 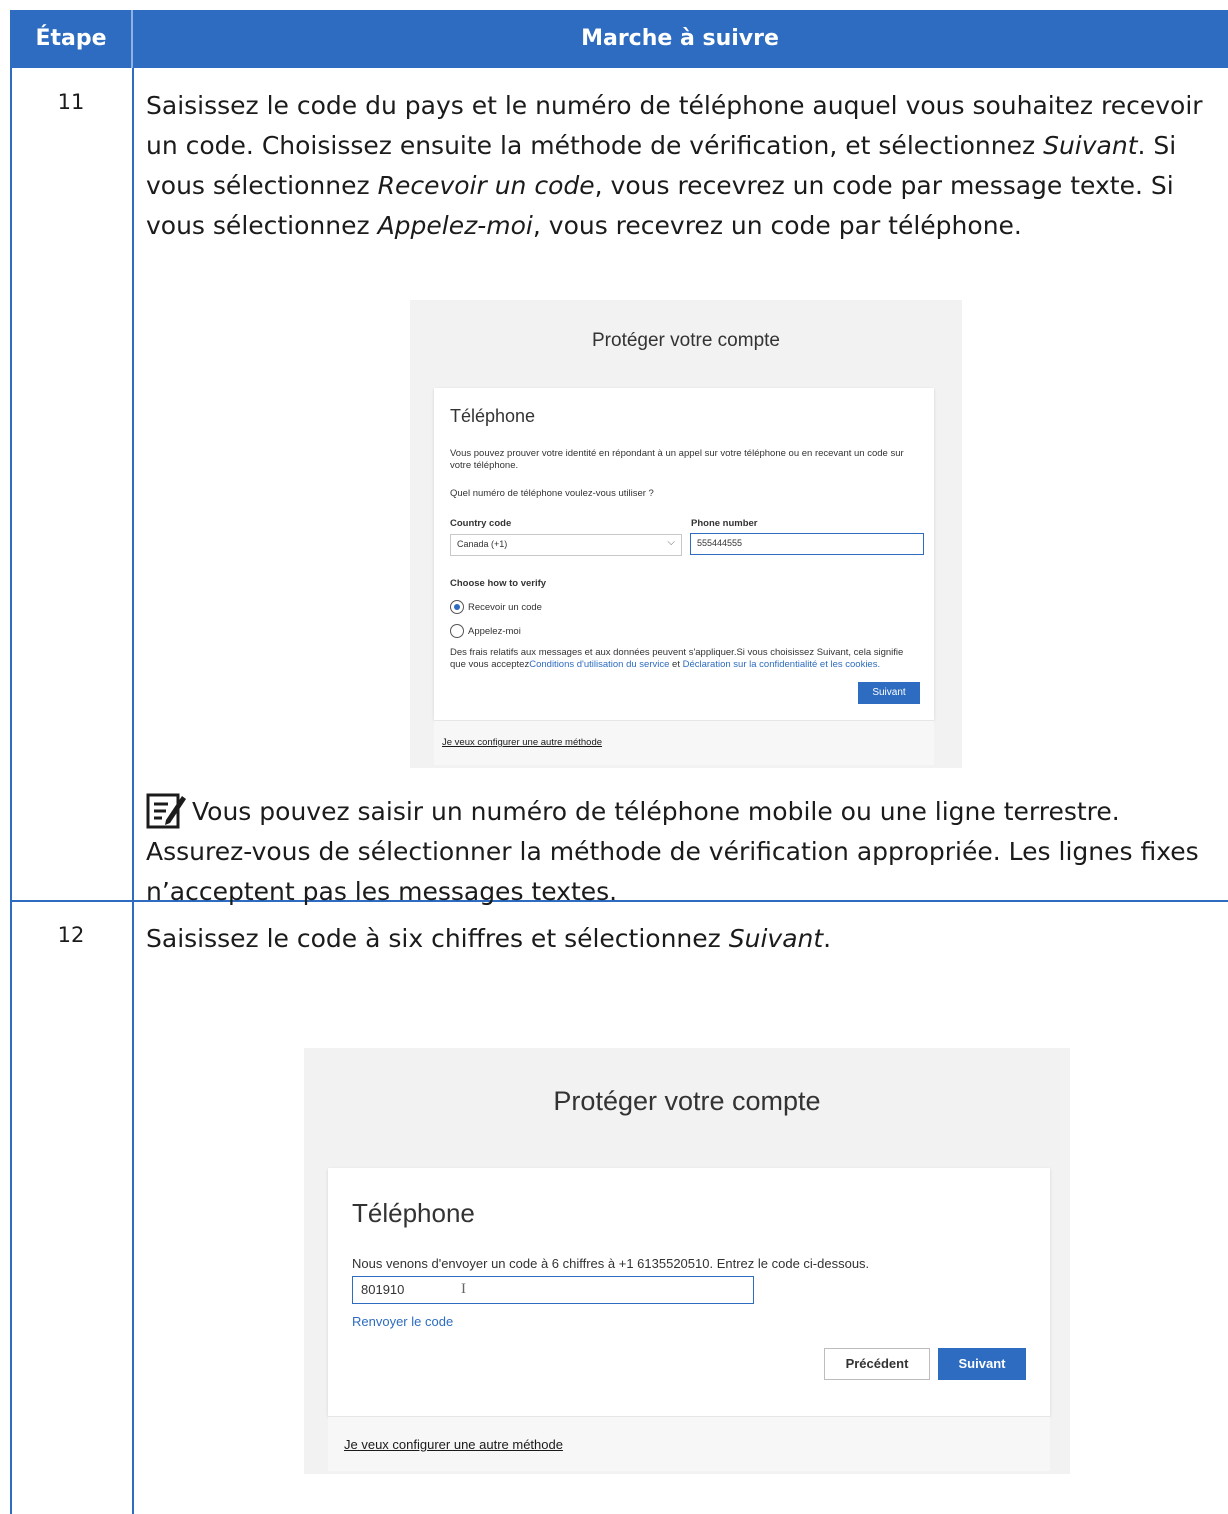 I want to click on chevron-down-icon: ⌵, so click(x=671, y=542).